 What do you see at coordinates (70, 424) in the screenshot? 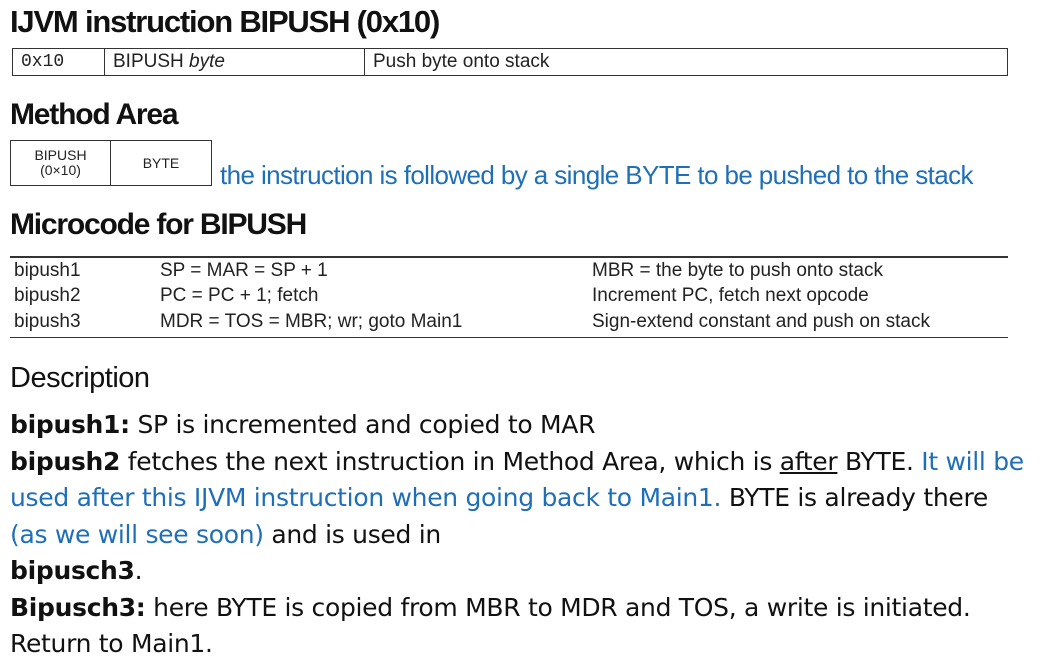
I see `step-label: bipush1:` at bounding box center [70, 424].